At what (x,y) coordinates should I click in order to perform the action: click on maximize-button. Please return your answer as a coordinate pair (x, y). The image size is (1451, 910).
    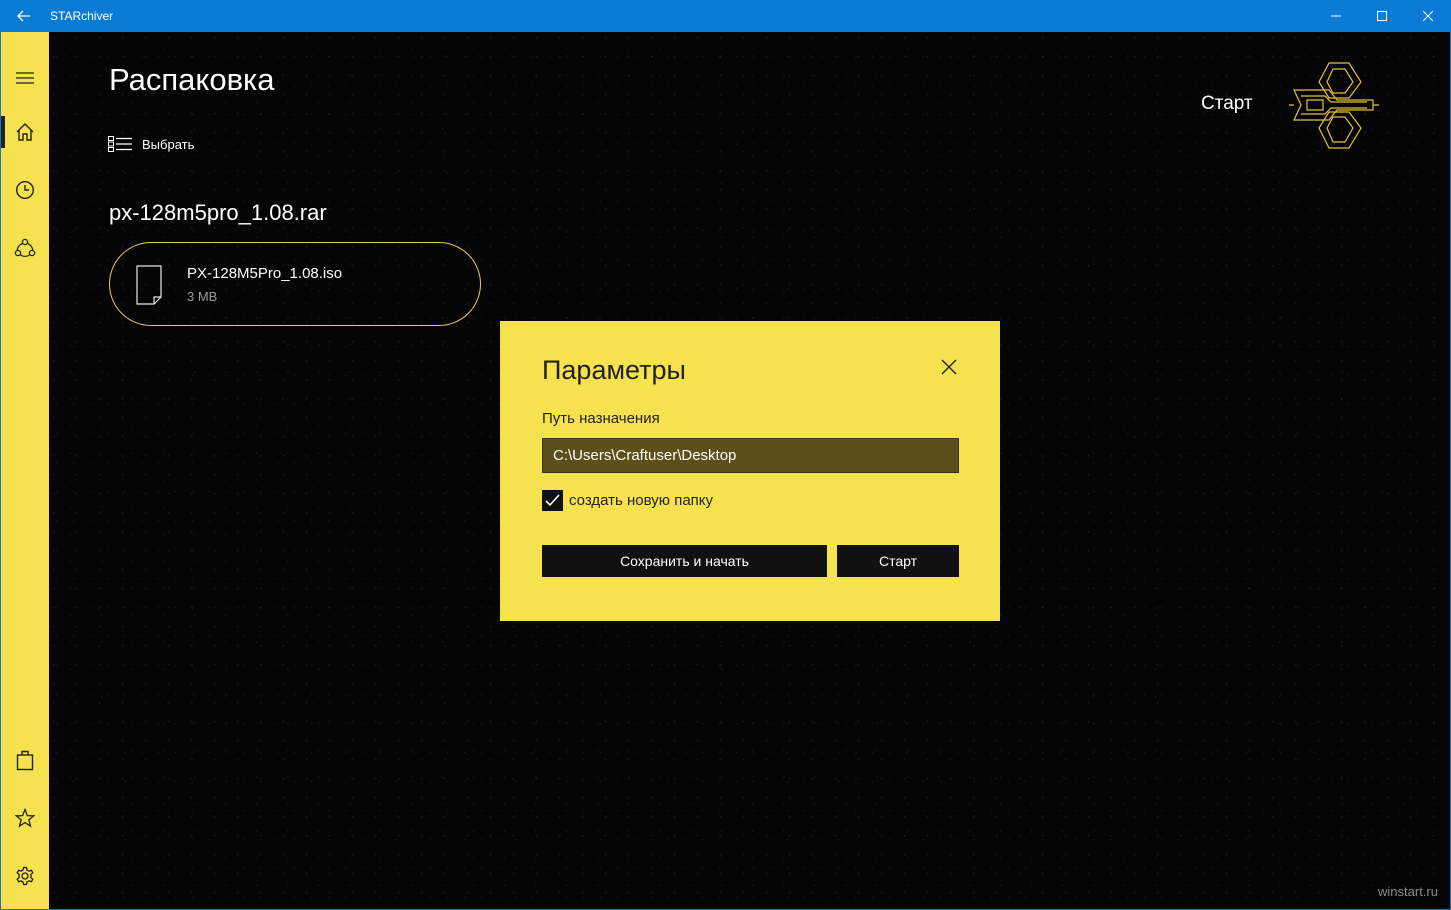
    Looking at the image, I should click on (1382, 16).